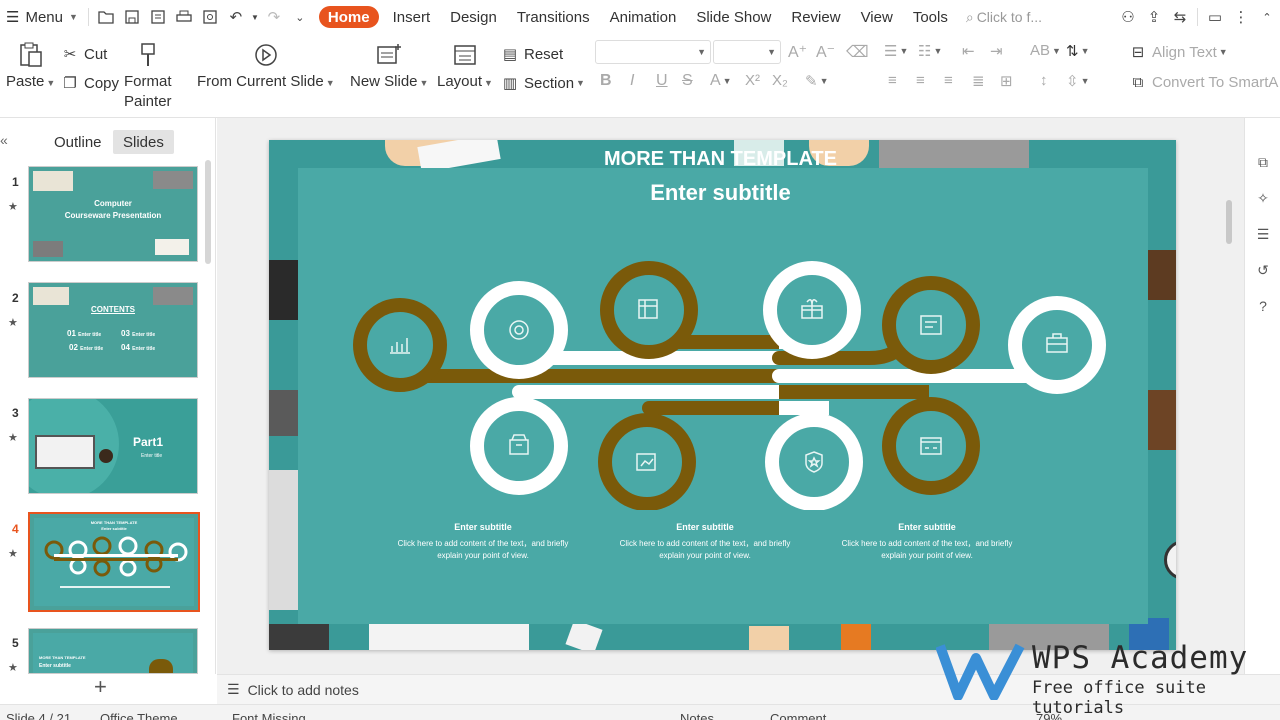 Image resolution: width=1280 pixels, height=720 pixels. Describe the element at coordinates (722, 193) in the screenshot. I see `slide-subtitle: Enter subtitle` at that location.